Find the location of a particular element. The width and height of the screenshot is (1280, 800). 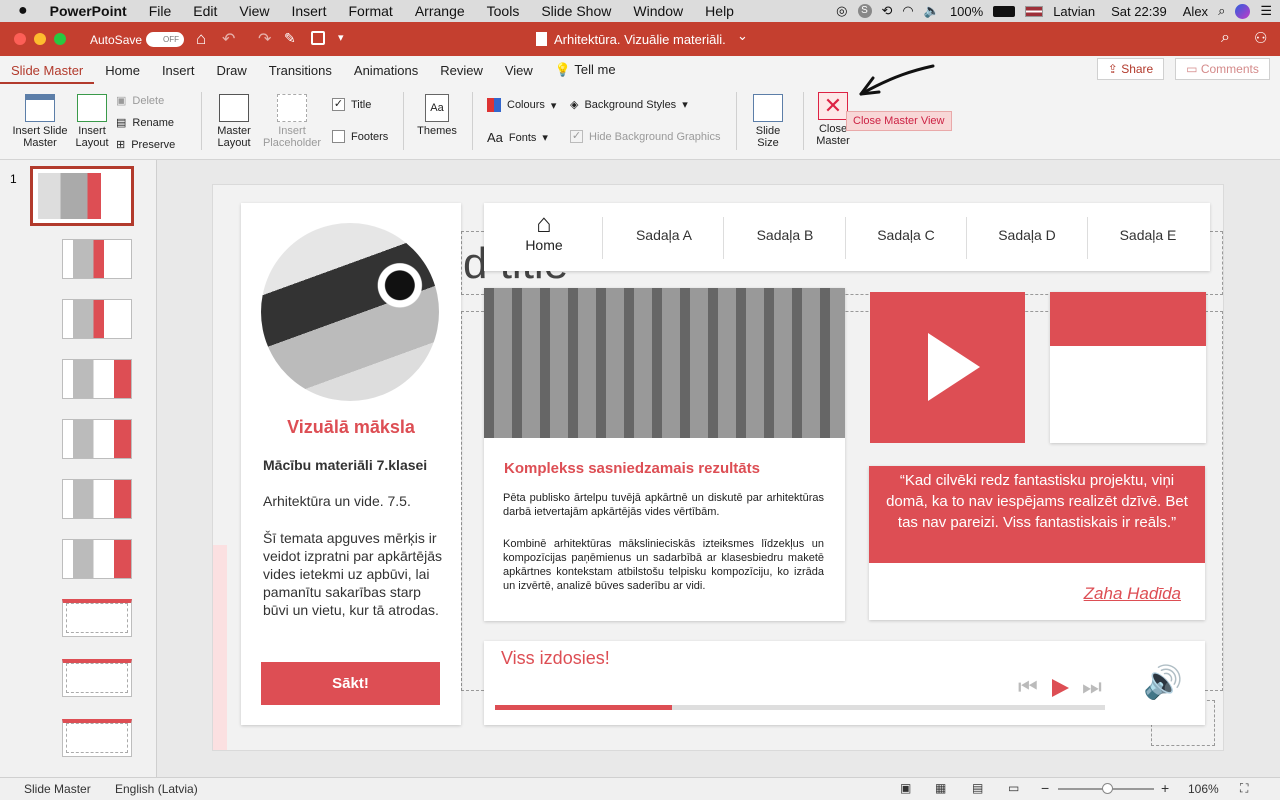

close-window-button is located at coordinates (20, 39).